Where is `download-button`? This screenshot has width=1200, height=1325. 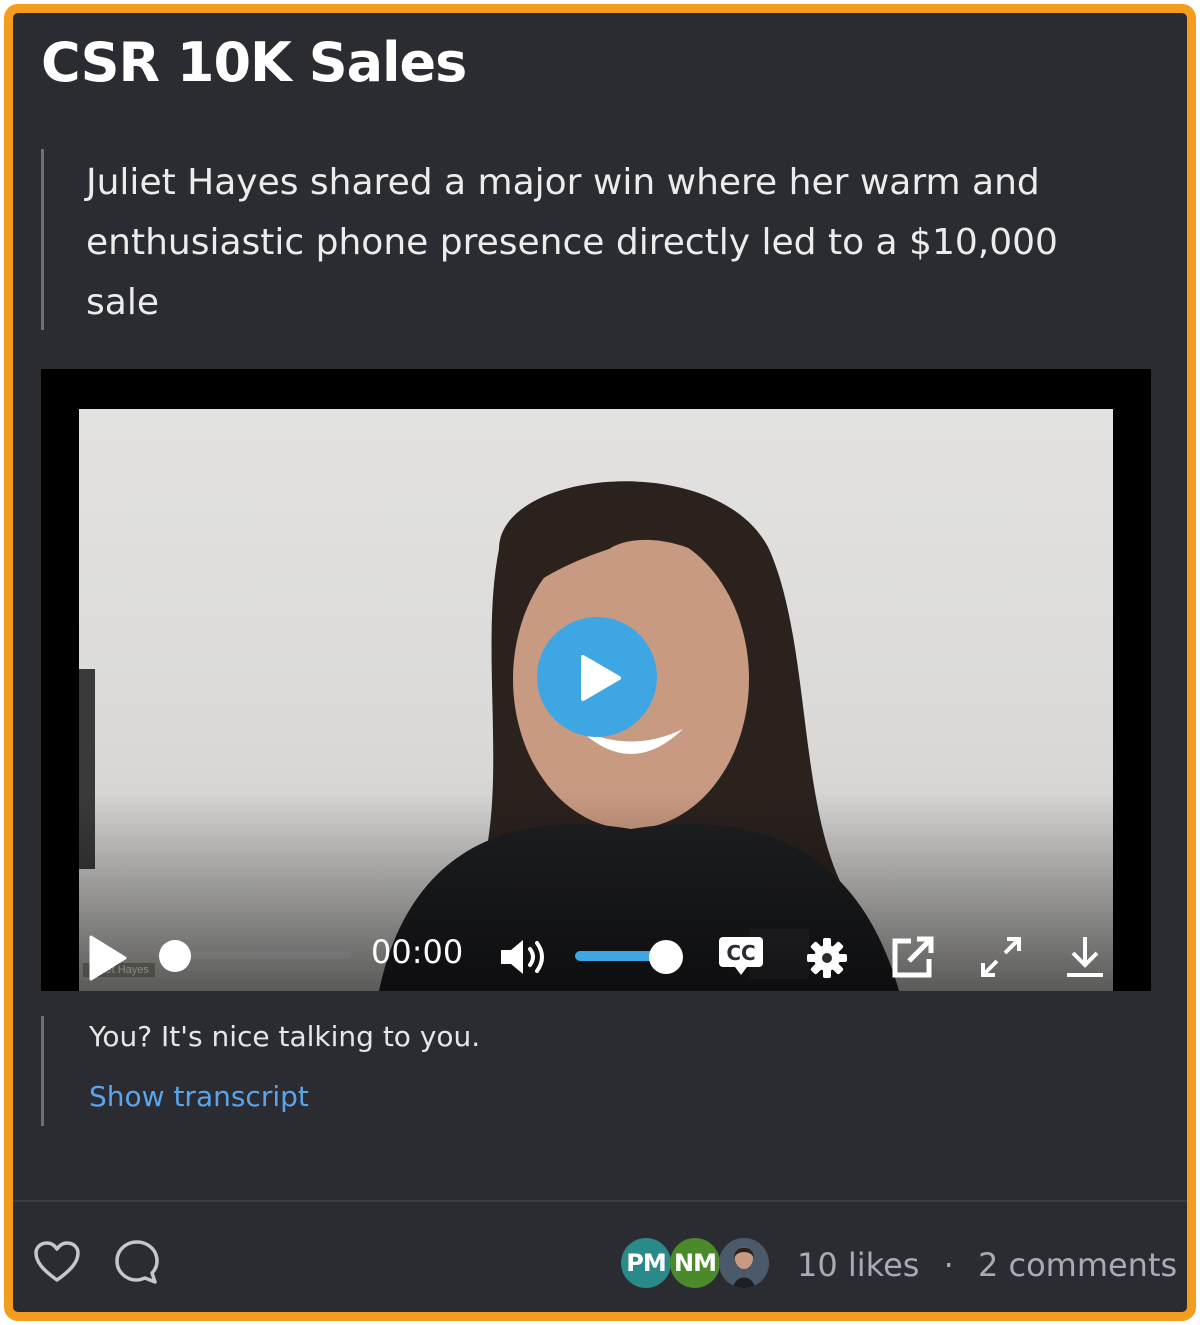
download-button is located at coordinates (1085, 959).